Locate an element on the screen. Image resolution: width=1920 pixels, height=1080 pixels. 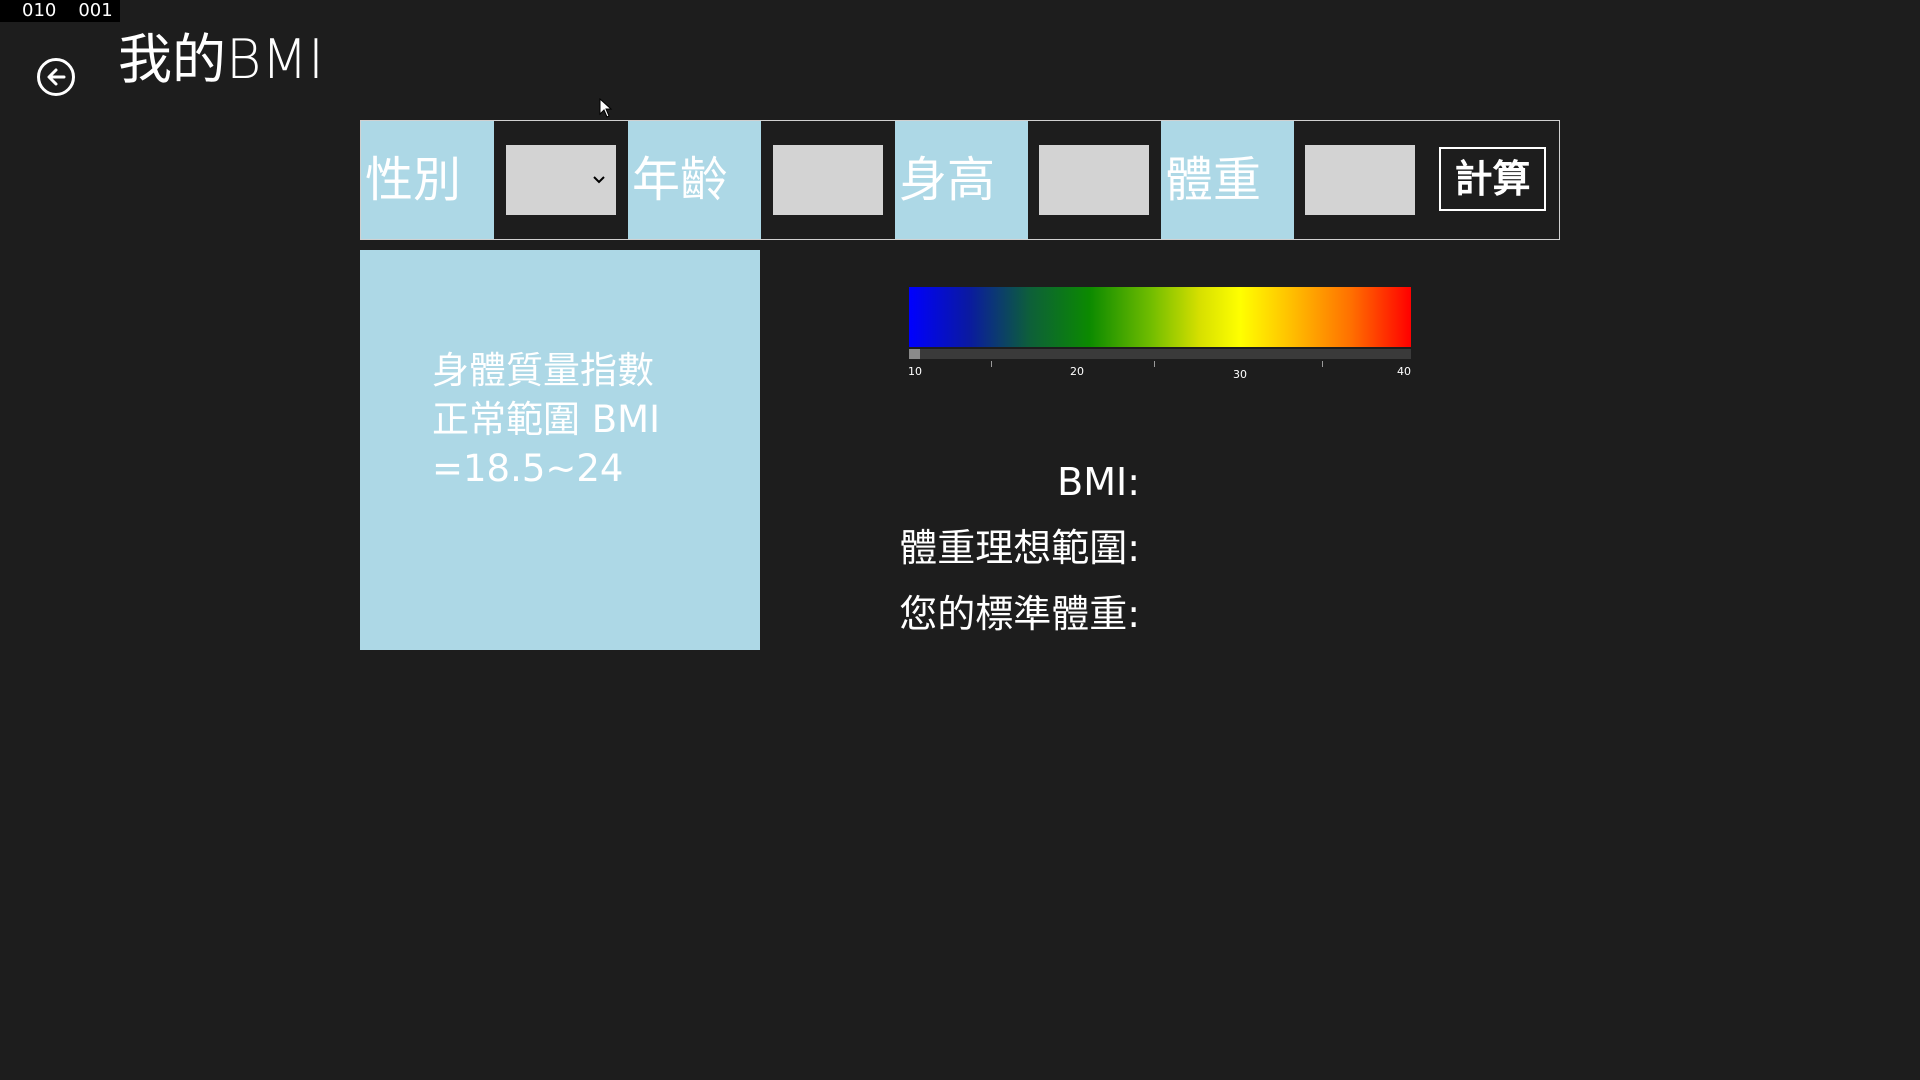
bmi-scale: 10 20 30 40 is located at coordinates (1159, 337).